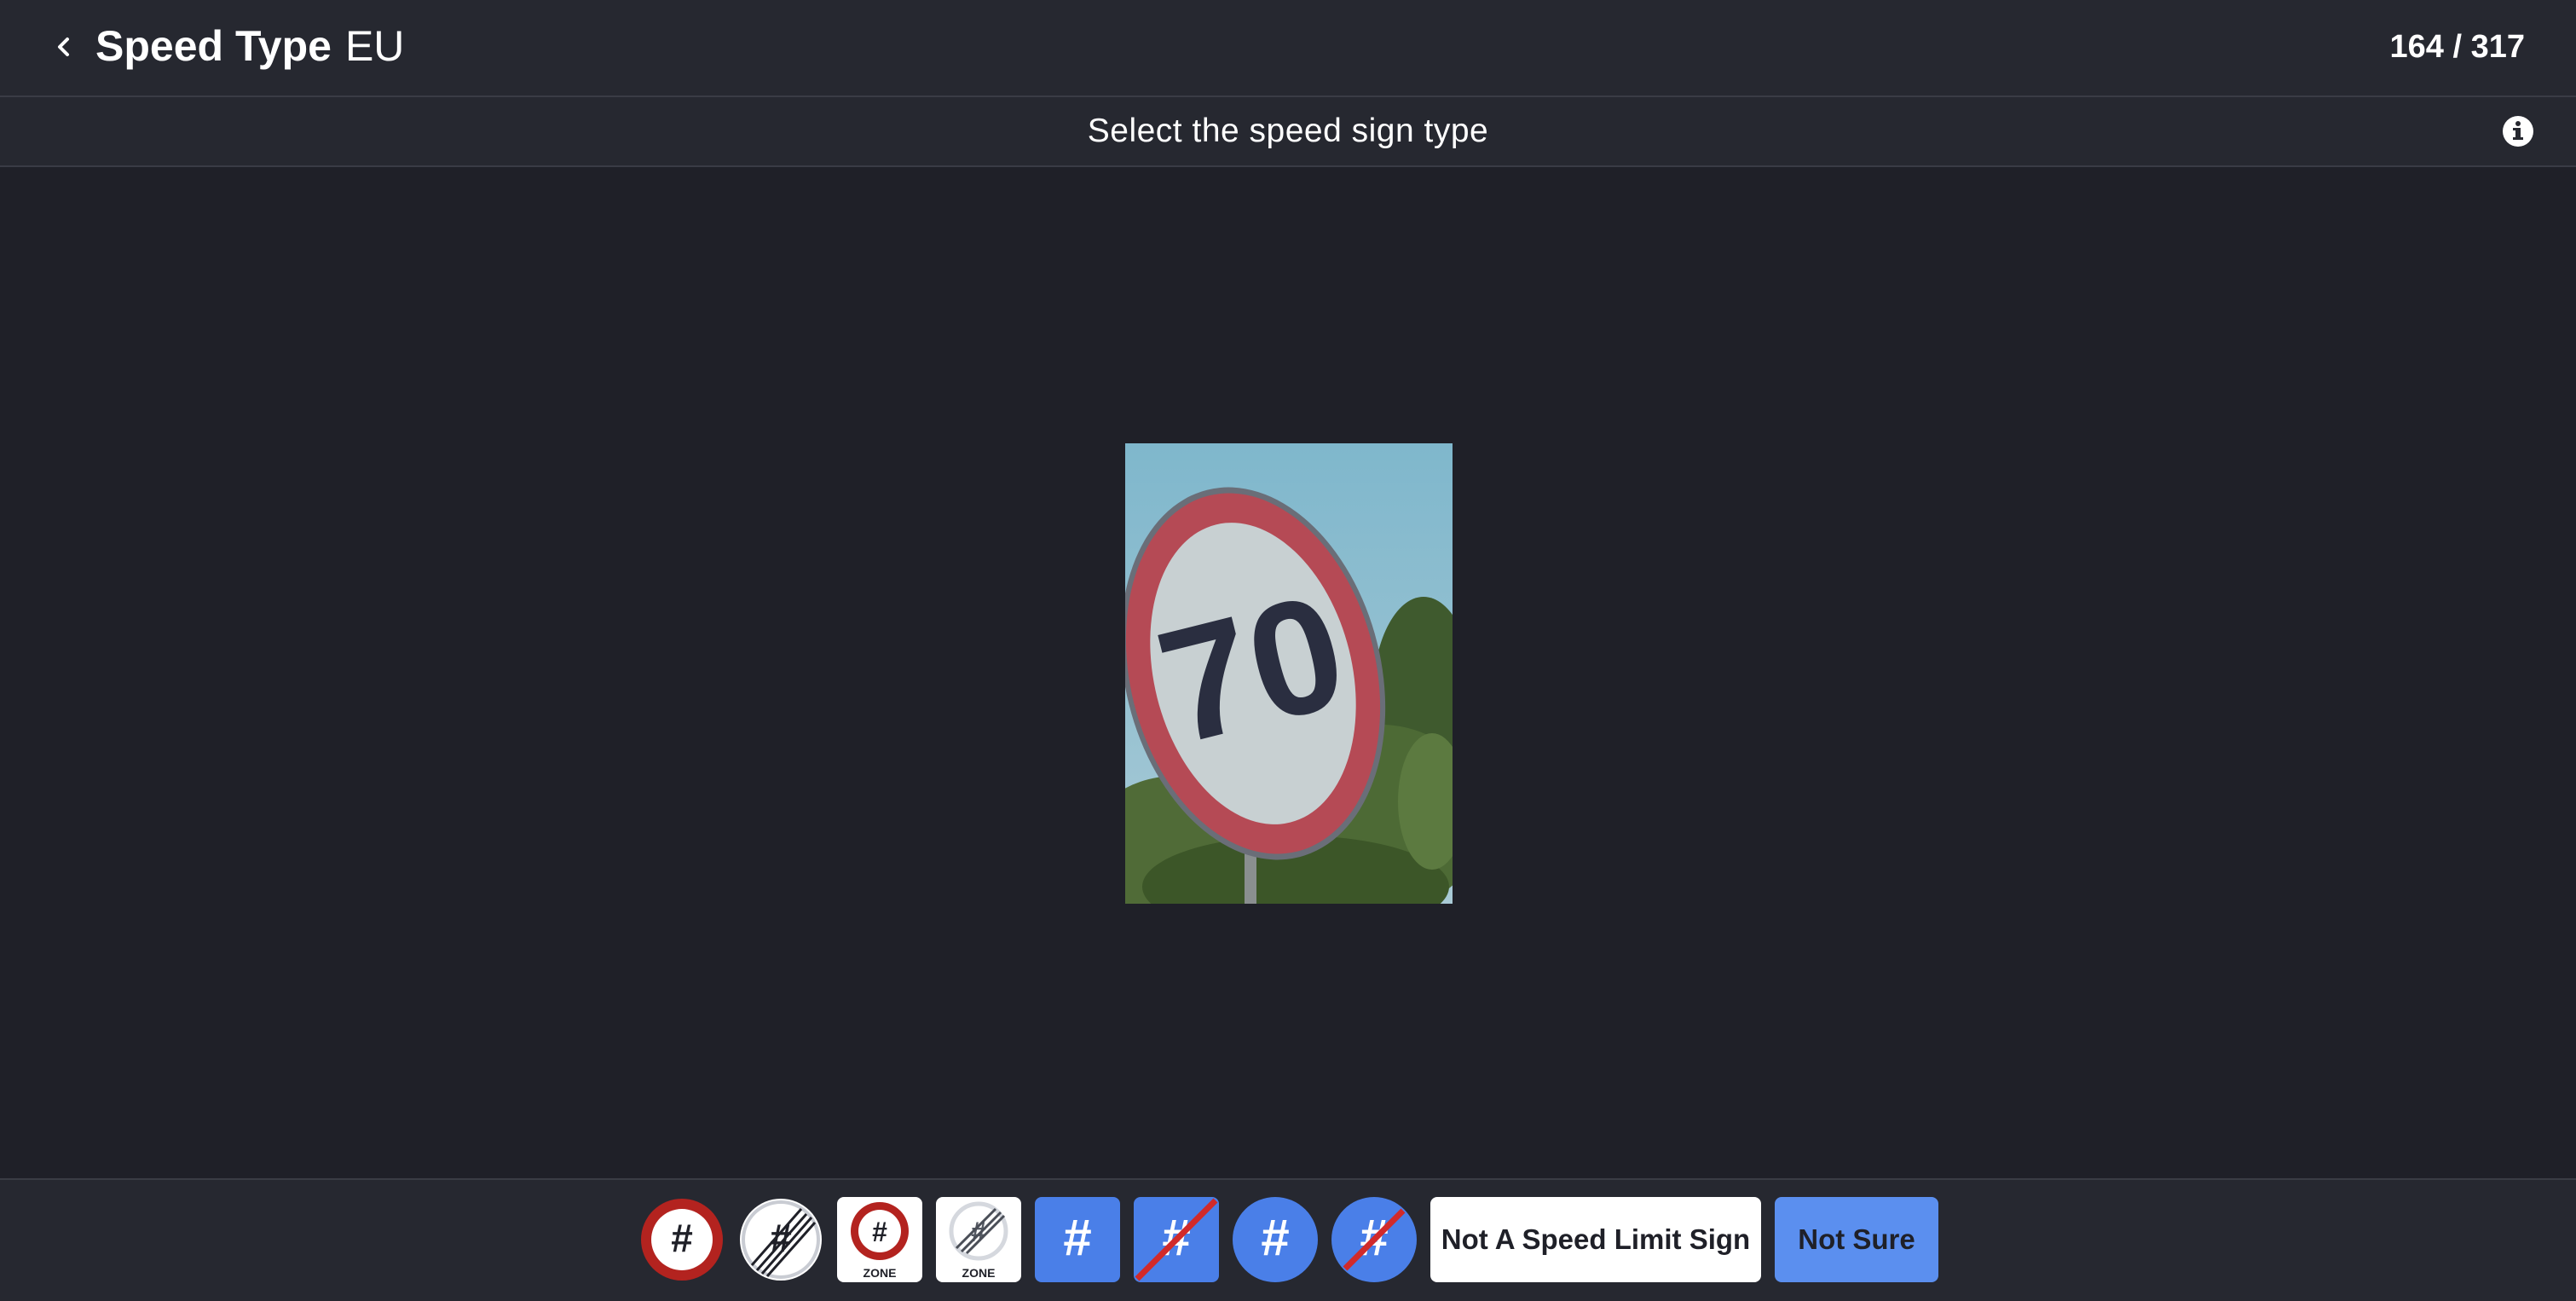 The image size is (2576, 1301). Describe the element at coordinates (213, 46) in the screenshot. I see `title-main: Speed Type` at that location.